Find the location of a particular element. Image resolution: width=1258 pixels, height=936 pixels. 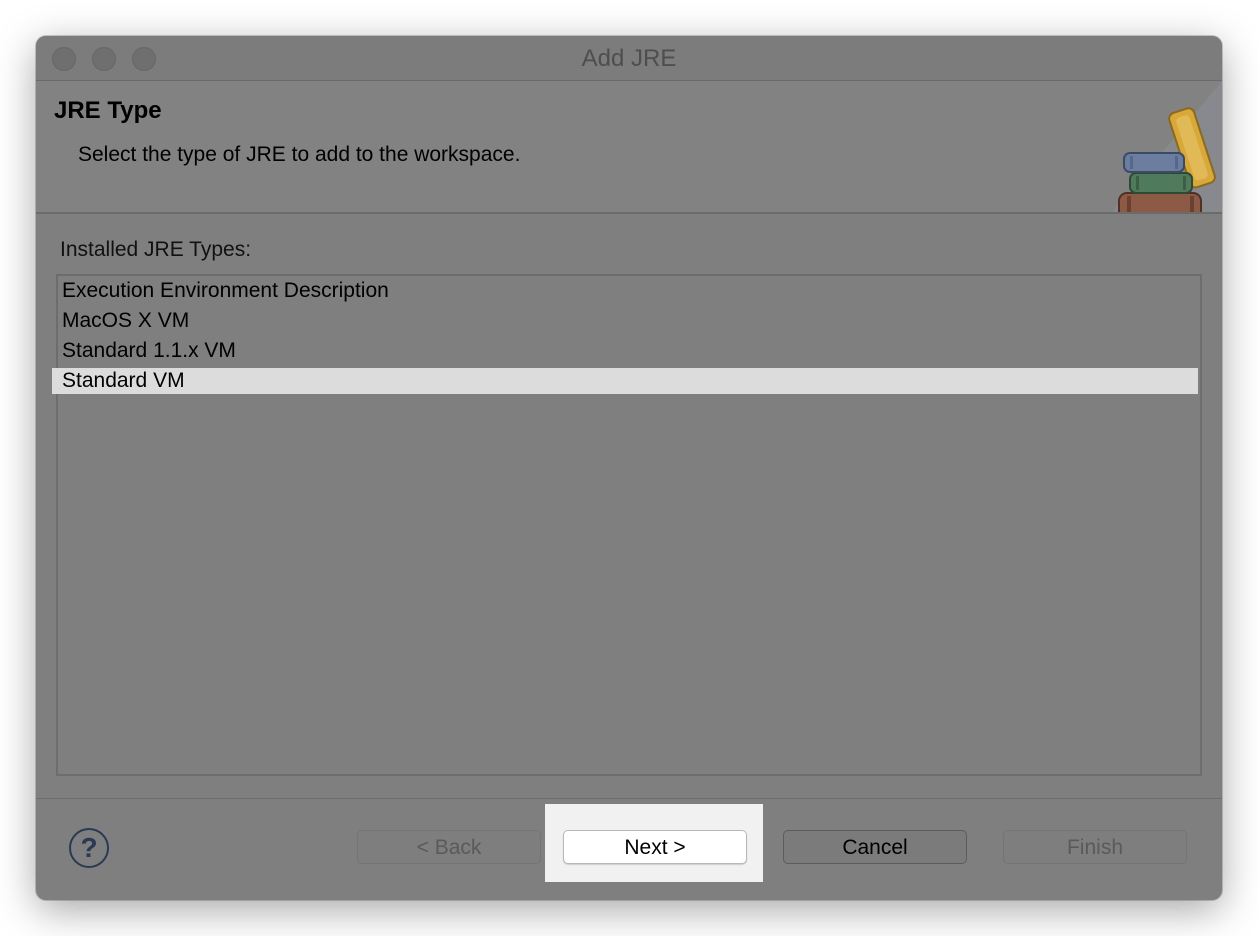

title-bar: Add JRE is located at coordinates (629, 58).